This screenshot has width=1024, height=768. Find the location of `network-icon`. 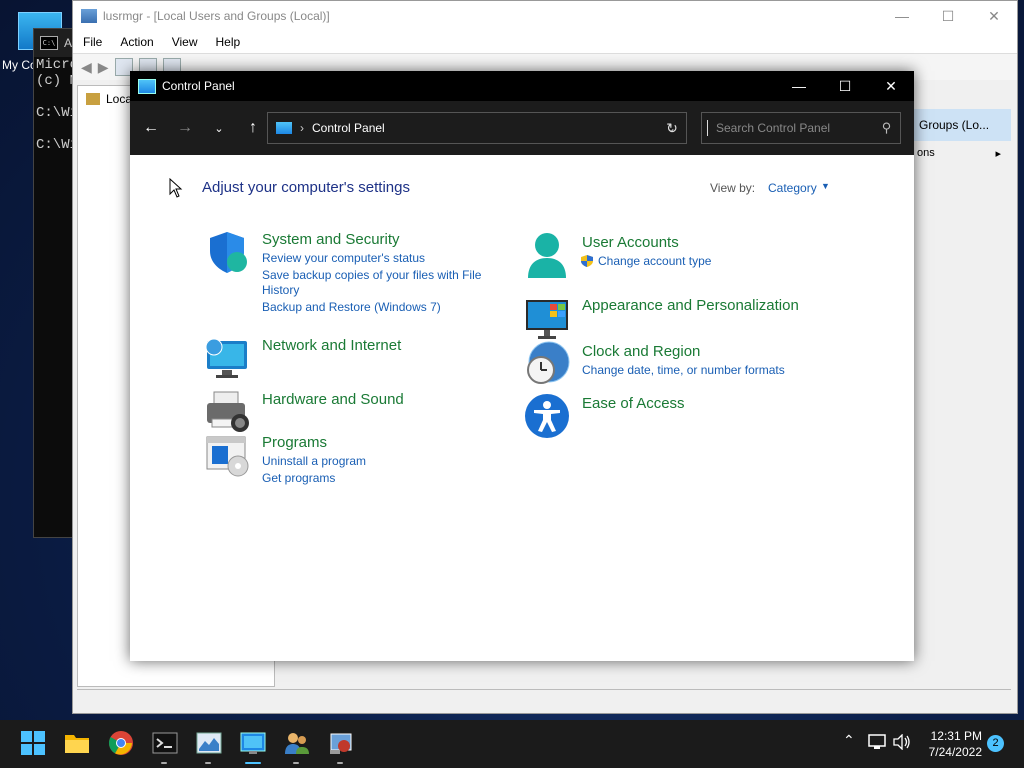

network-icon is located at coordinates (877, 742).